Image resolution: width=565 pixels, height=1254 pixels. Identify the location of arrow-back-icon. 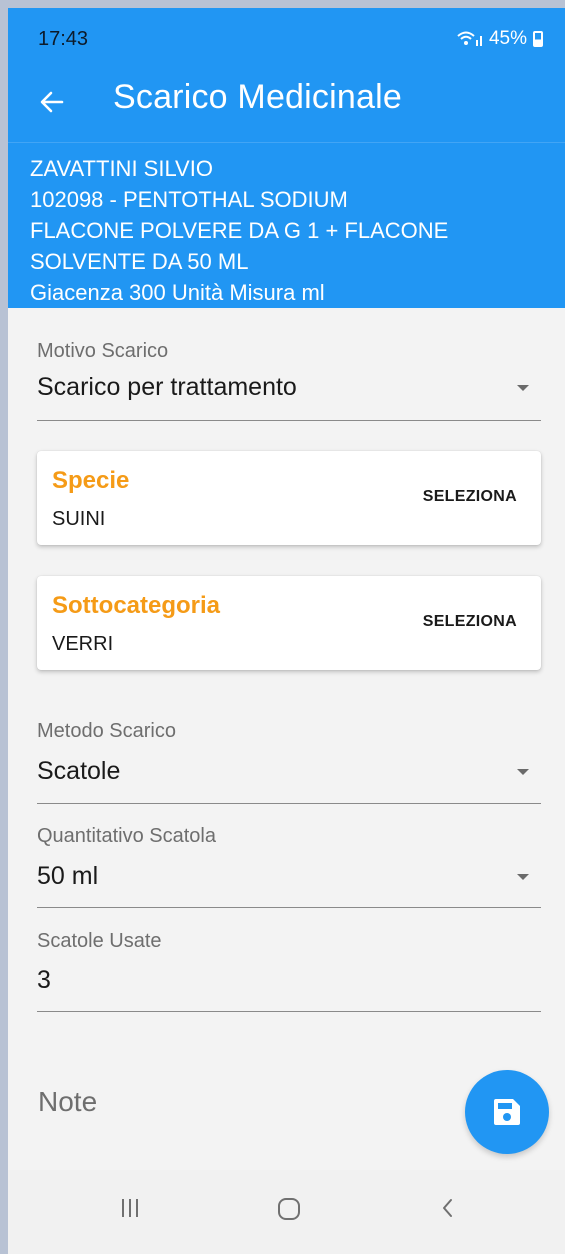
(52, 102).